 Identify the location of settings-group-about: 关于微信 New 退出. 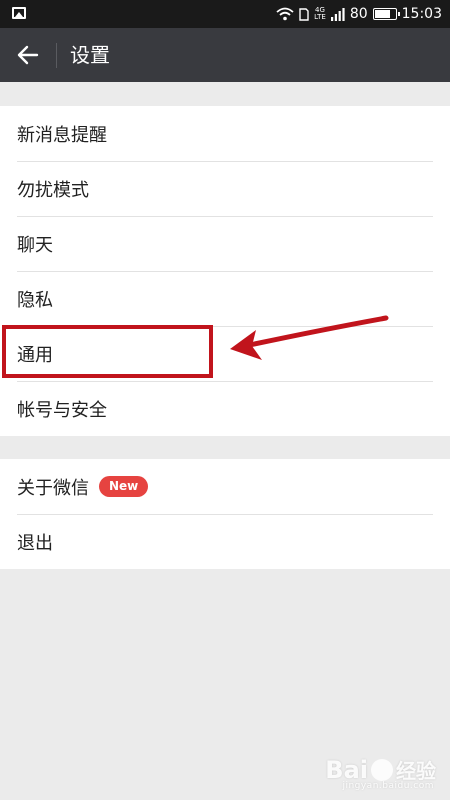
(225, 514).